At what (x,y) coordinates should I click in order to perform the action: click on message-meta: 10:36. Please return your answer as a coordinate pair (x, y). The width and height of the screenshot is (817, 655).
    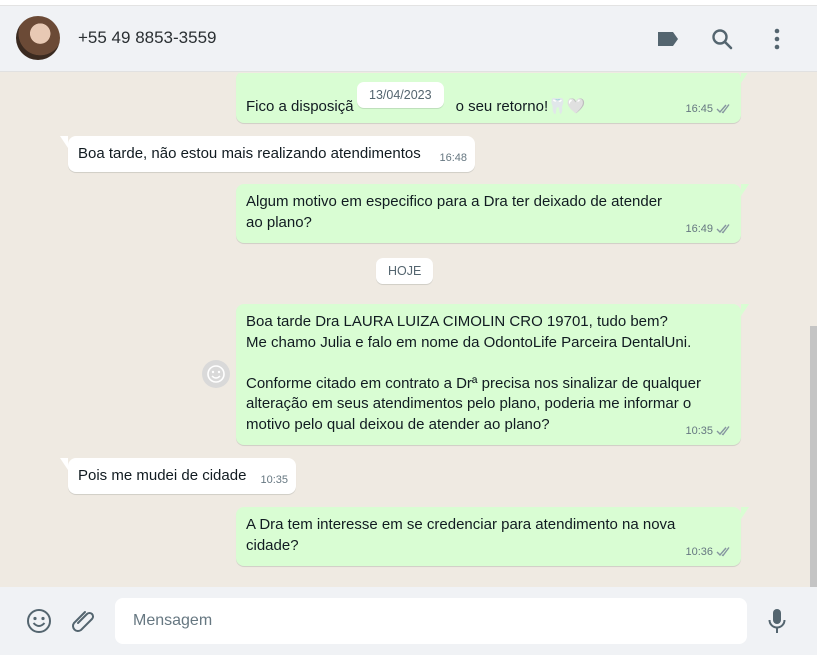
    Looking at the image, I should click on (709, 552).